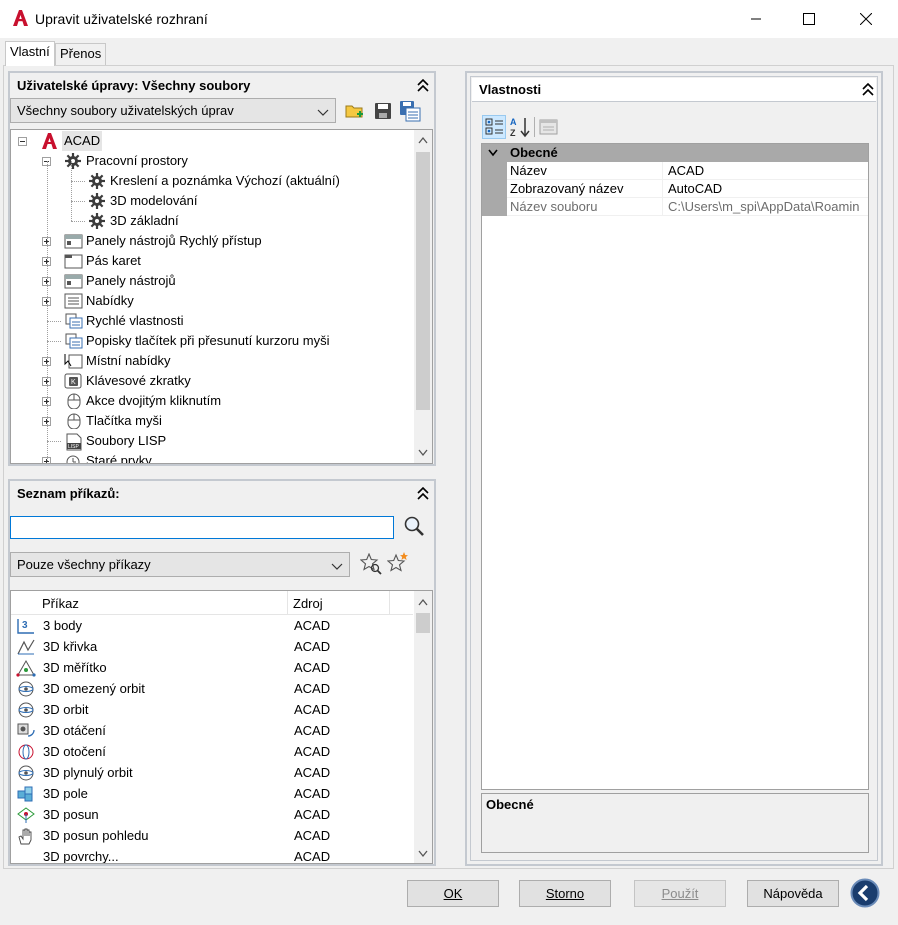 The image size is (898, 925). What do you see at coordinates (73, 301) in the screenshot?
I see `menu-icon` at bounding box center [73, 301].